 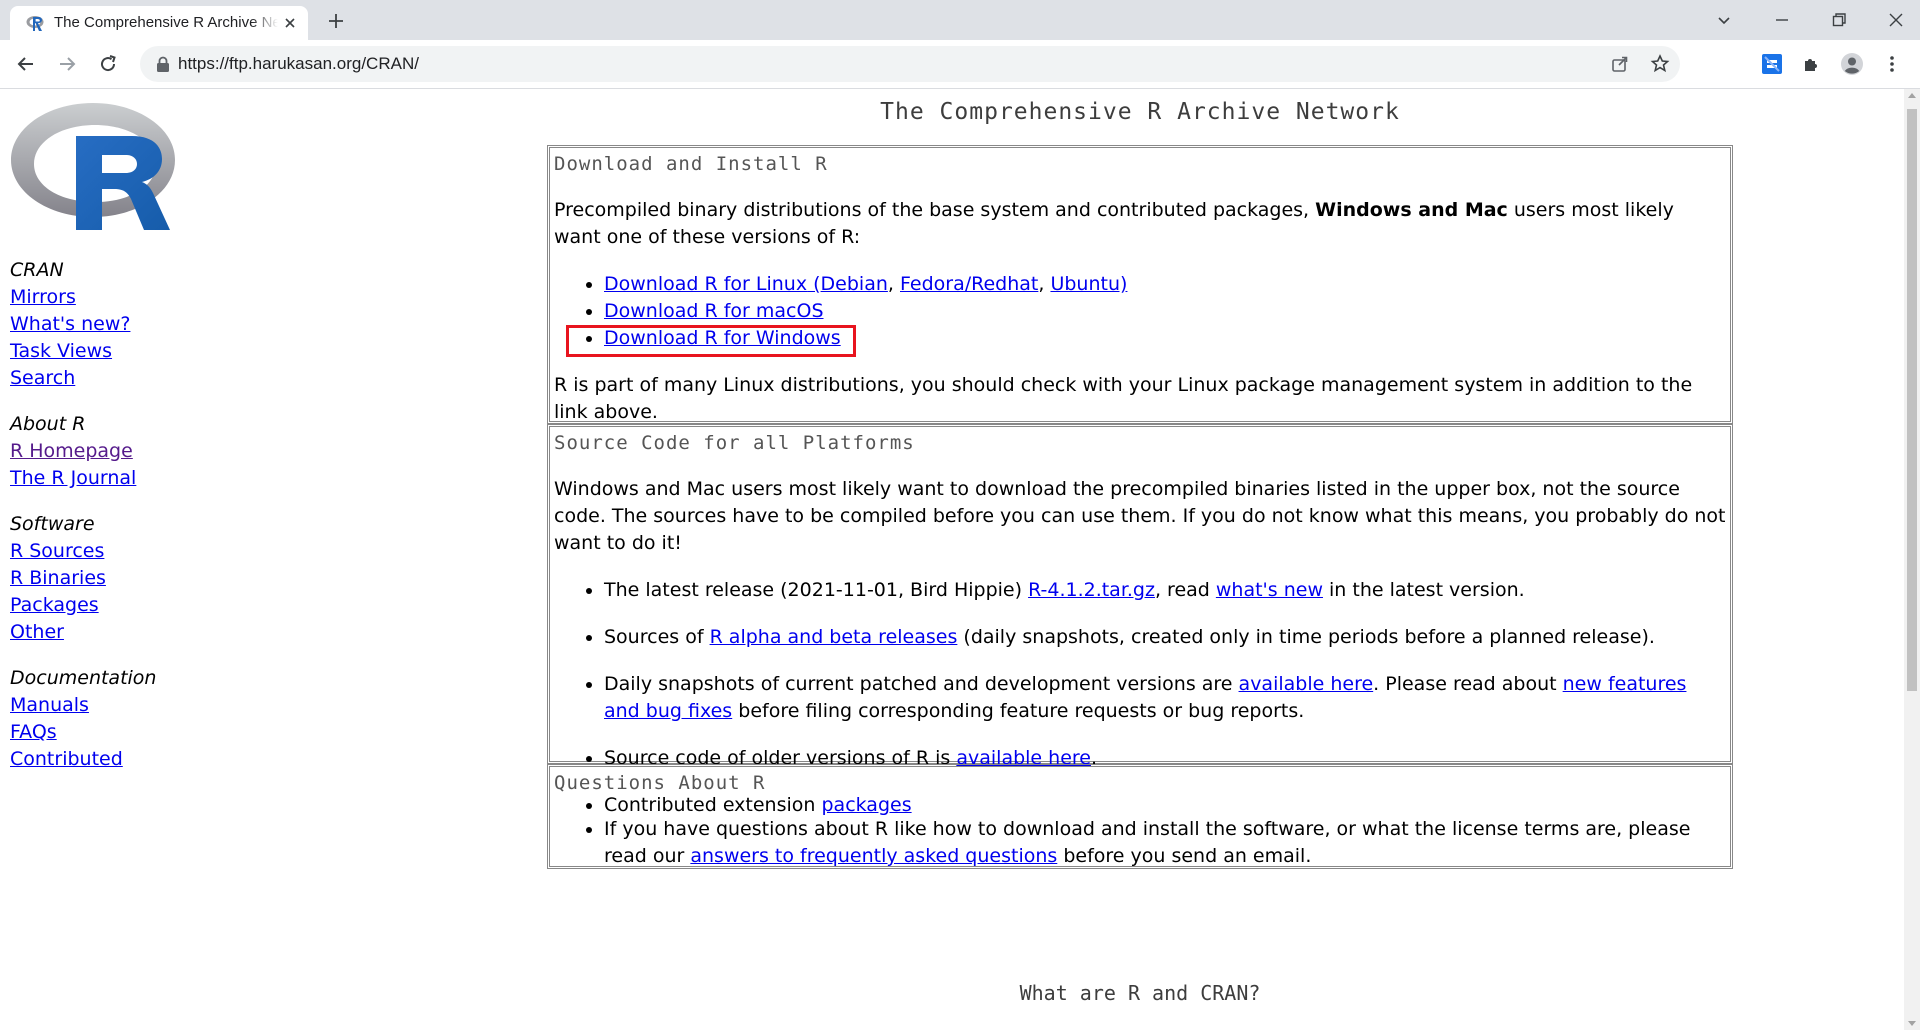 What do you see at coordinates (83, 678) in the screenshot?
I see `sidebar-heading: Documentation` at bounding box center [83, 678].